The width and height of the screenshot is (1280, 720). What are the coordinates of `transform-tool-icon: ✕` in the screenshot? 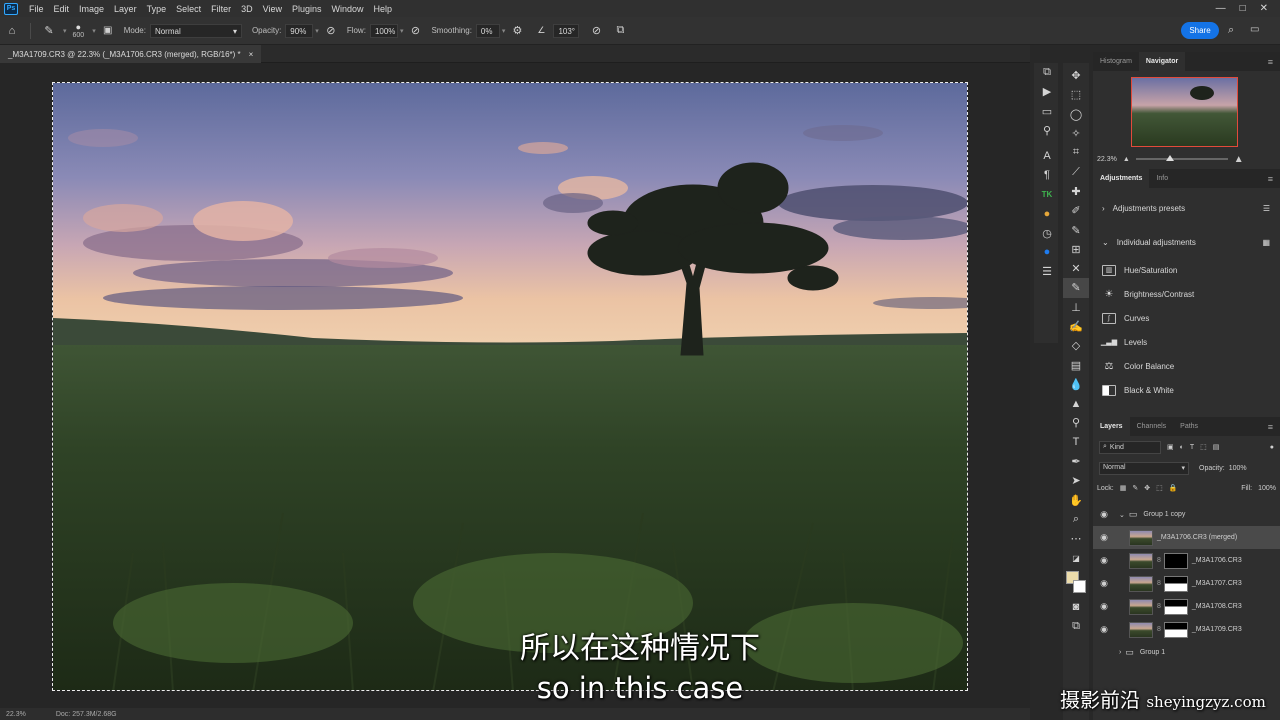 It's located at (1076, 268).